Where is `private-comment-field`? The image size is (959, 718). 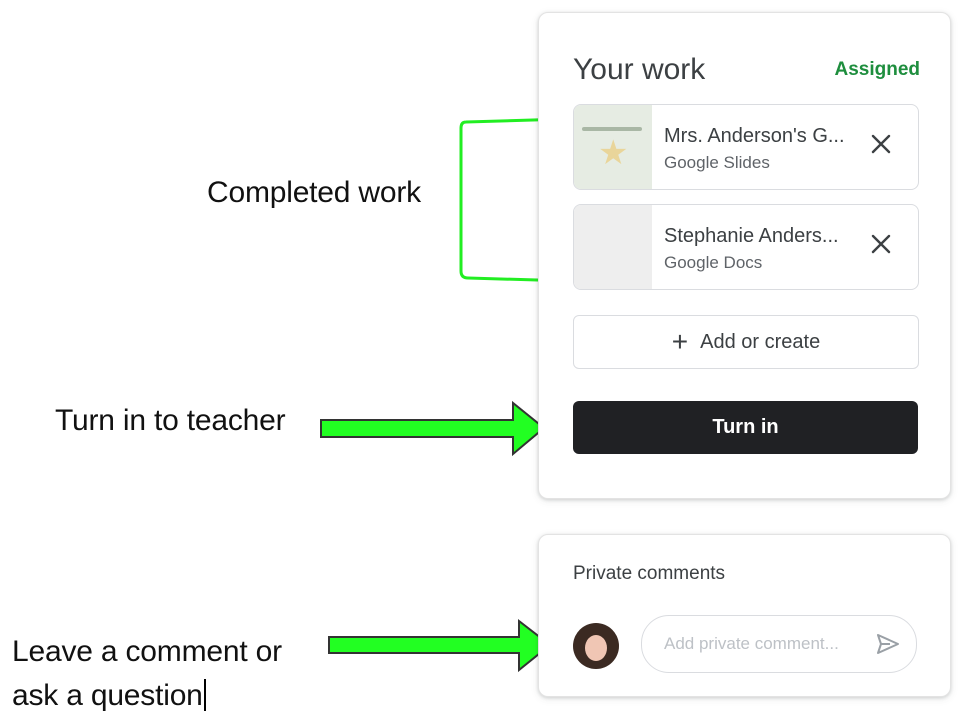
private-comment-field is located at coordinates (779, 644).